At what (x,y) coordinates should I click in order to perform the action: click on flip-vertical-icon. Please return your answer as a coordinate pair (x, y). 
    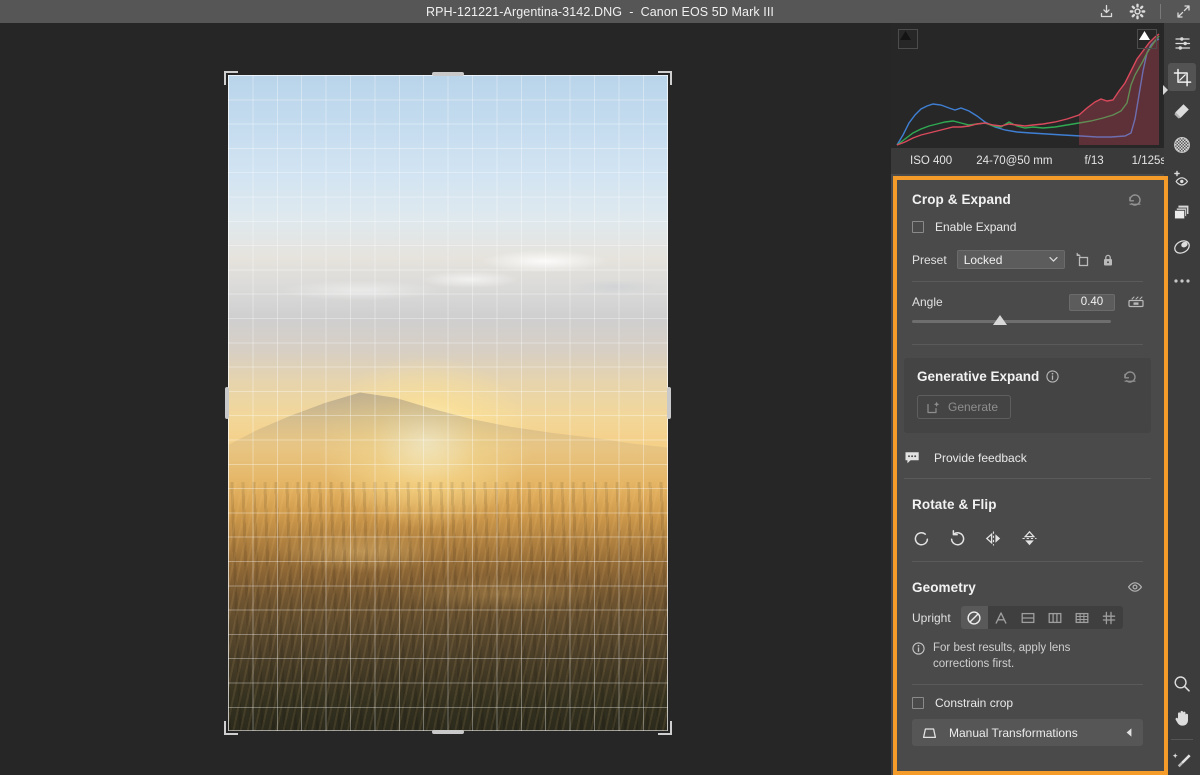
    Looking at the image, I should click on (1029, 538).